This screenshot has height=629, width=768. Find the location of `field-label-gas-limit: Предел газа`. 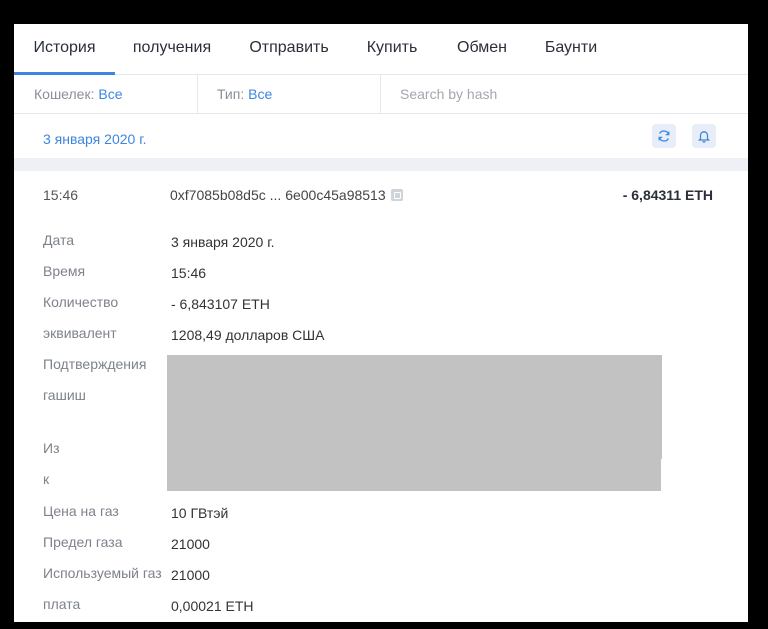

field-label-gas-limit: Предел газа is located at coordinates (83, 542).